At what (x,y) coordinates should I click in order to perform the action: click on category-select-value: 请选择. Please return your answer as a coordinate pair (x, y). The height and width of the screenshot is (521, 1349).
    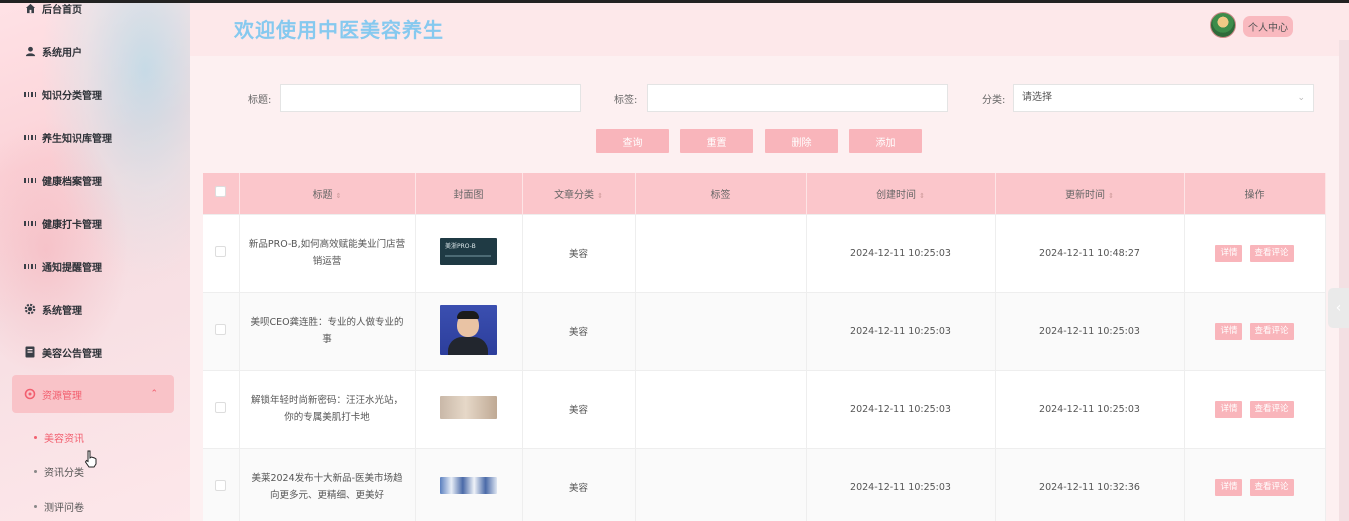
    Looking at the image, I should click on (1037, 97).